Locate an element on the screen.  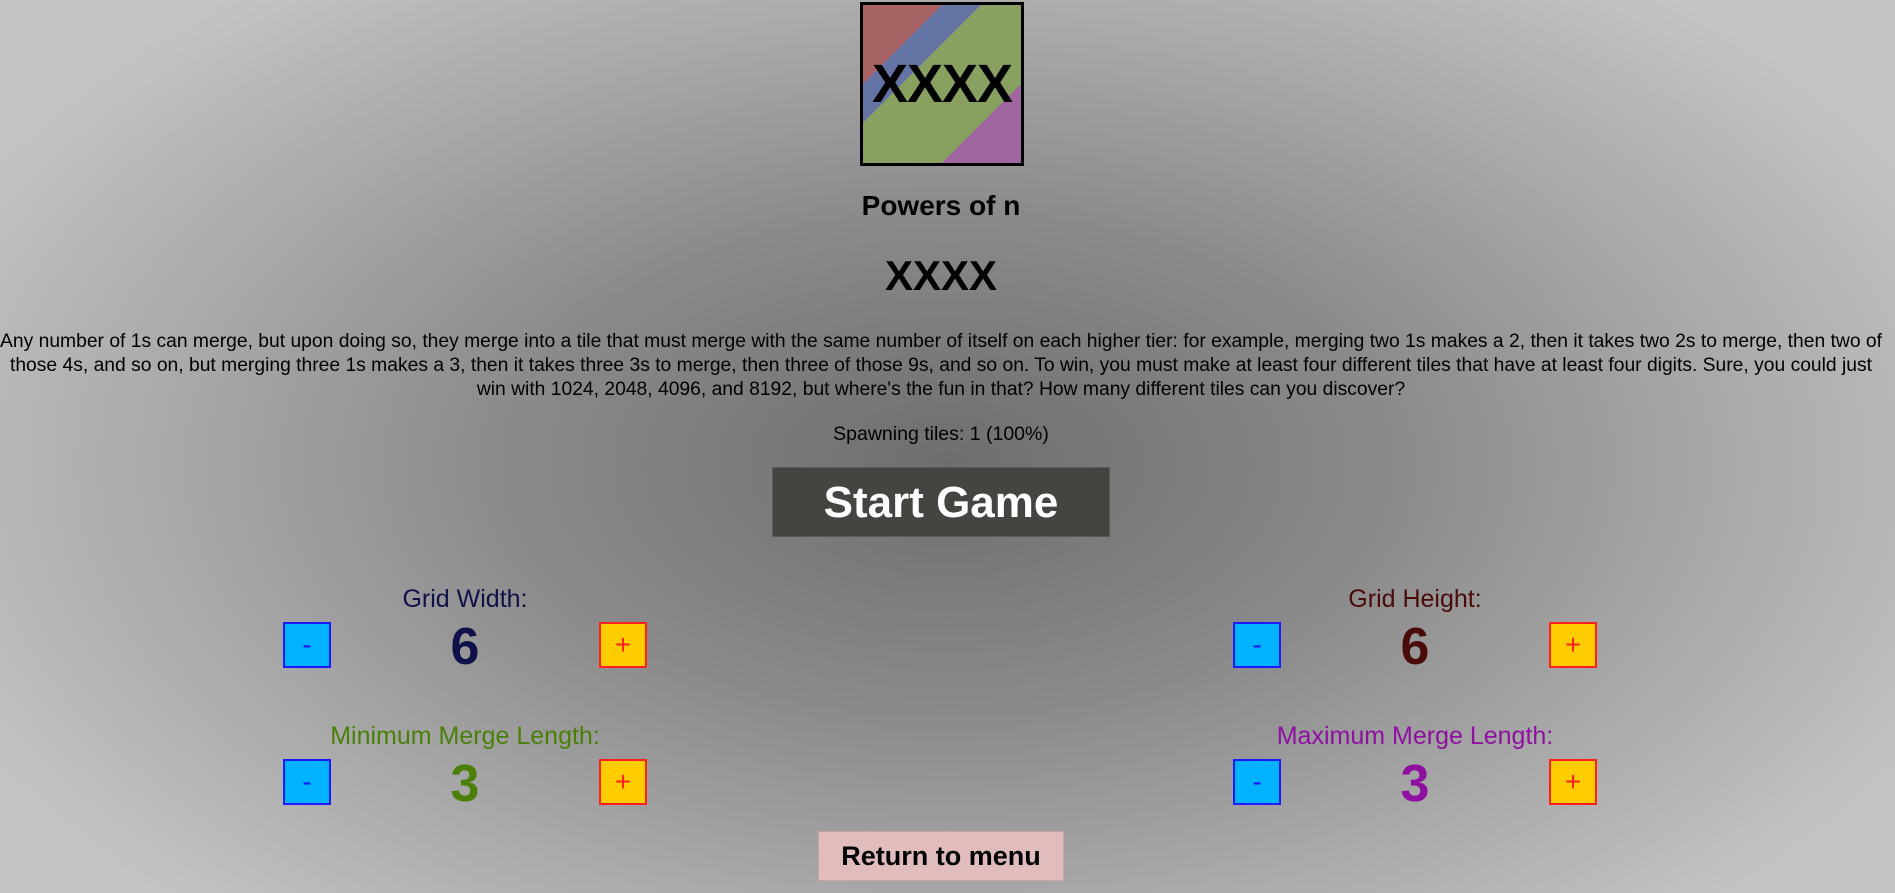
min-merge-length-value: 3 is located at coordinates (465, 784).